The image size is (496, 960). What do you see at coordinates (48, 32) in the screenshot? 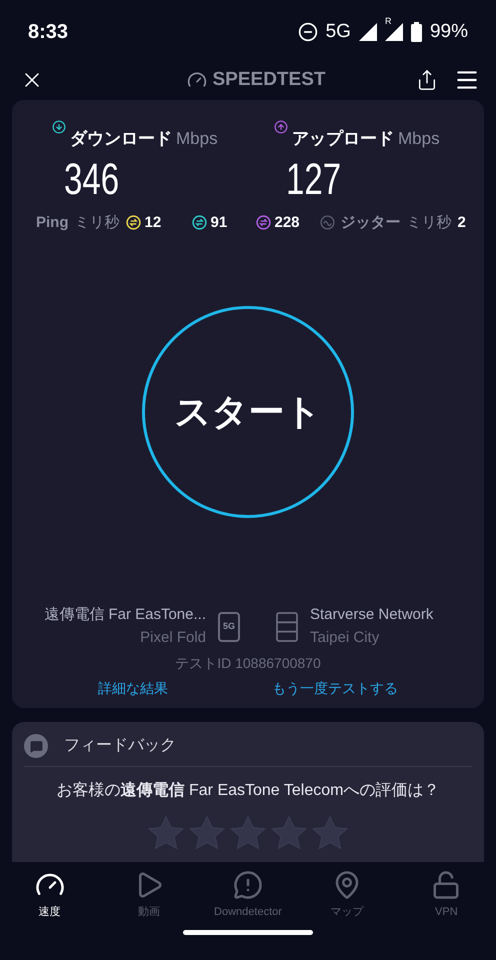
I see `status-time: 8:33` at bounding box center [48, 32].